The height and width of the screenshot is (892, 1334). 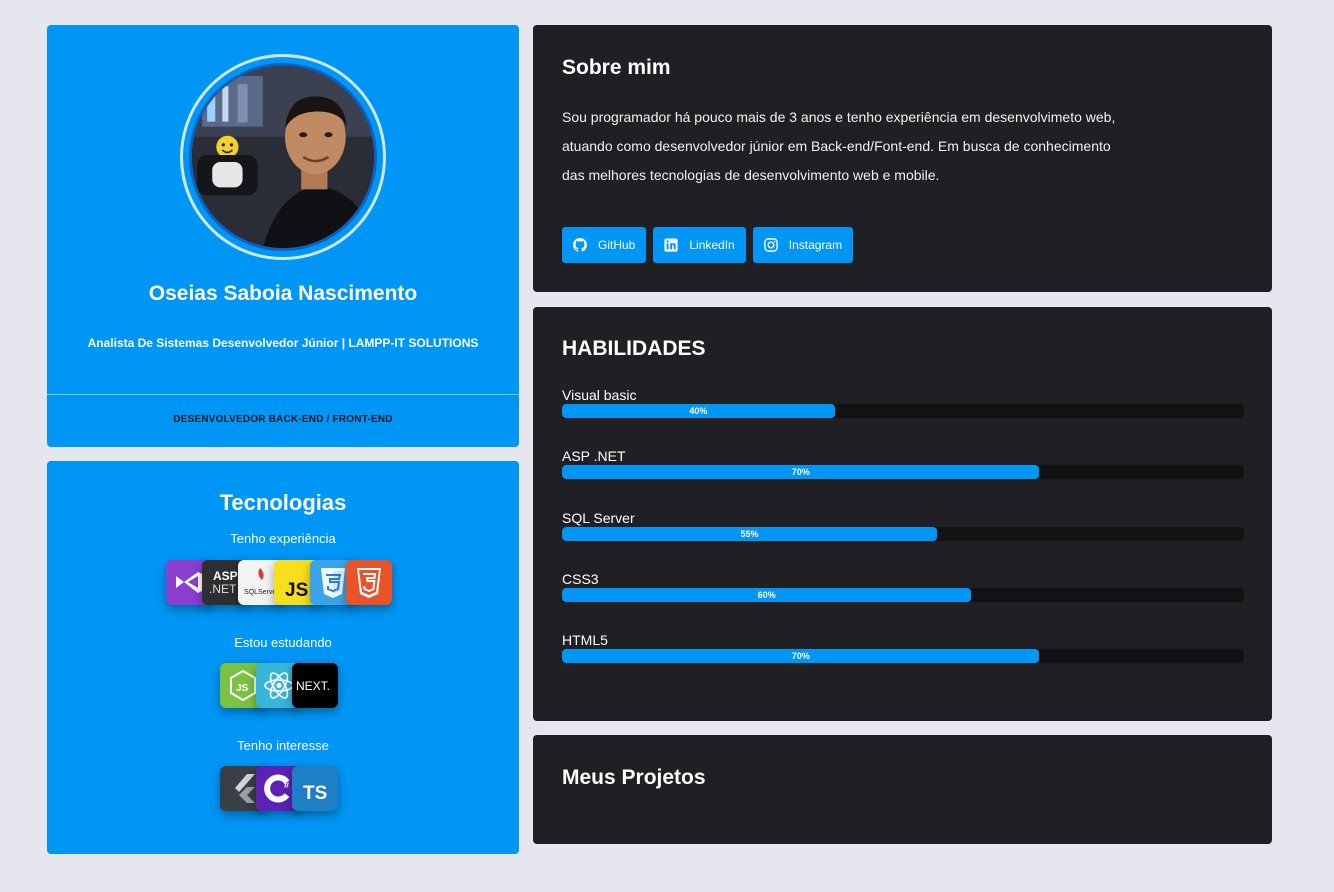 I want to click on skill-name: HTML5, so click(x=585, y=640).